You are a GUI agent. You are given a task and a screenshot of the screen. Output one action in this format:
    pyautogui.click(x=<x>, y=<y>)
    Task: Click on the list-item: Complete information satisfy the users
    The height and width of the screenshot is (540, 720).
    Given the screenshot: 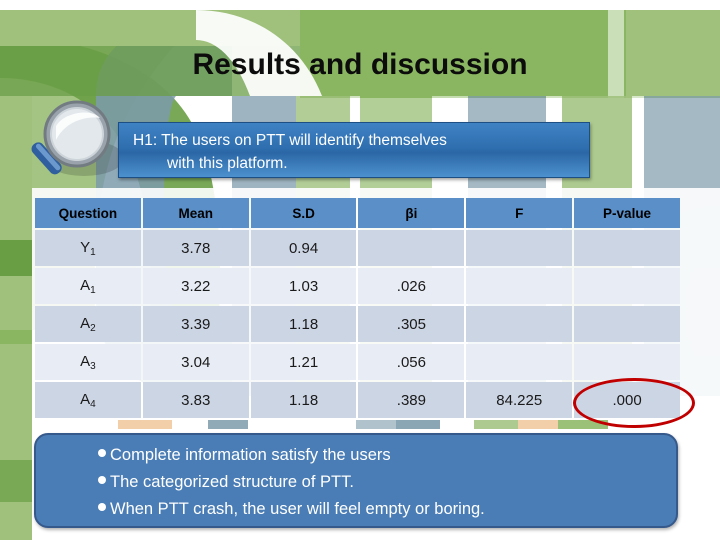 What is the action you would take?
    pyautogui.click(x=387, y=455)
    